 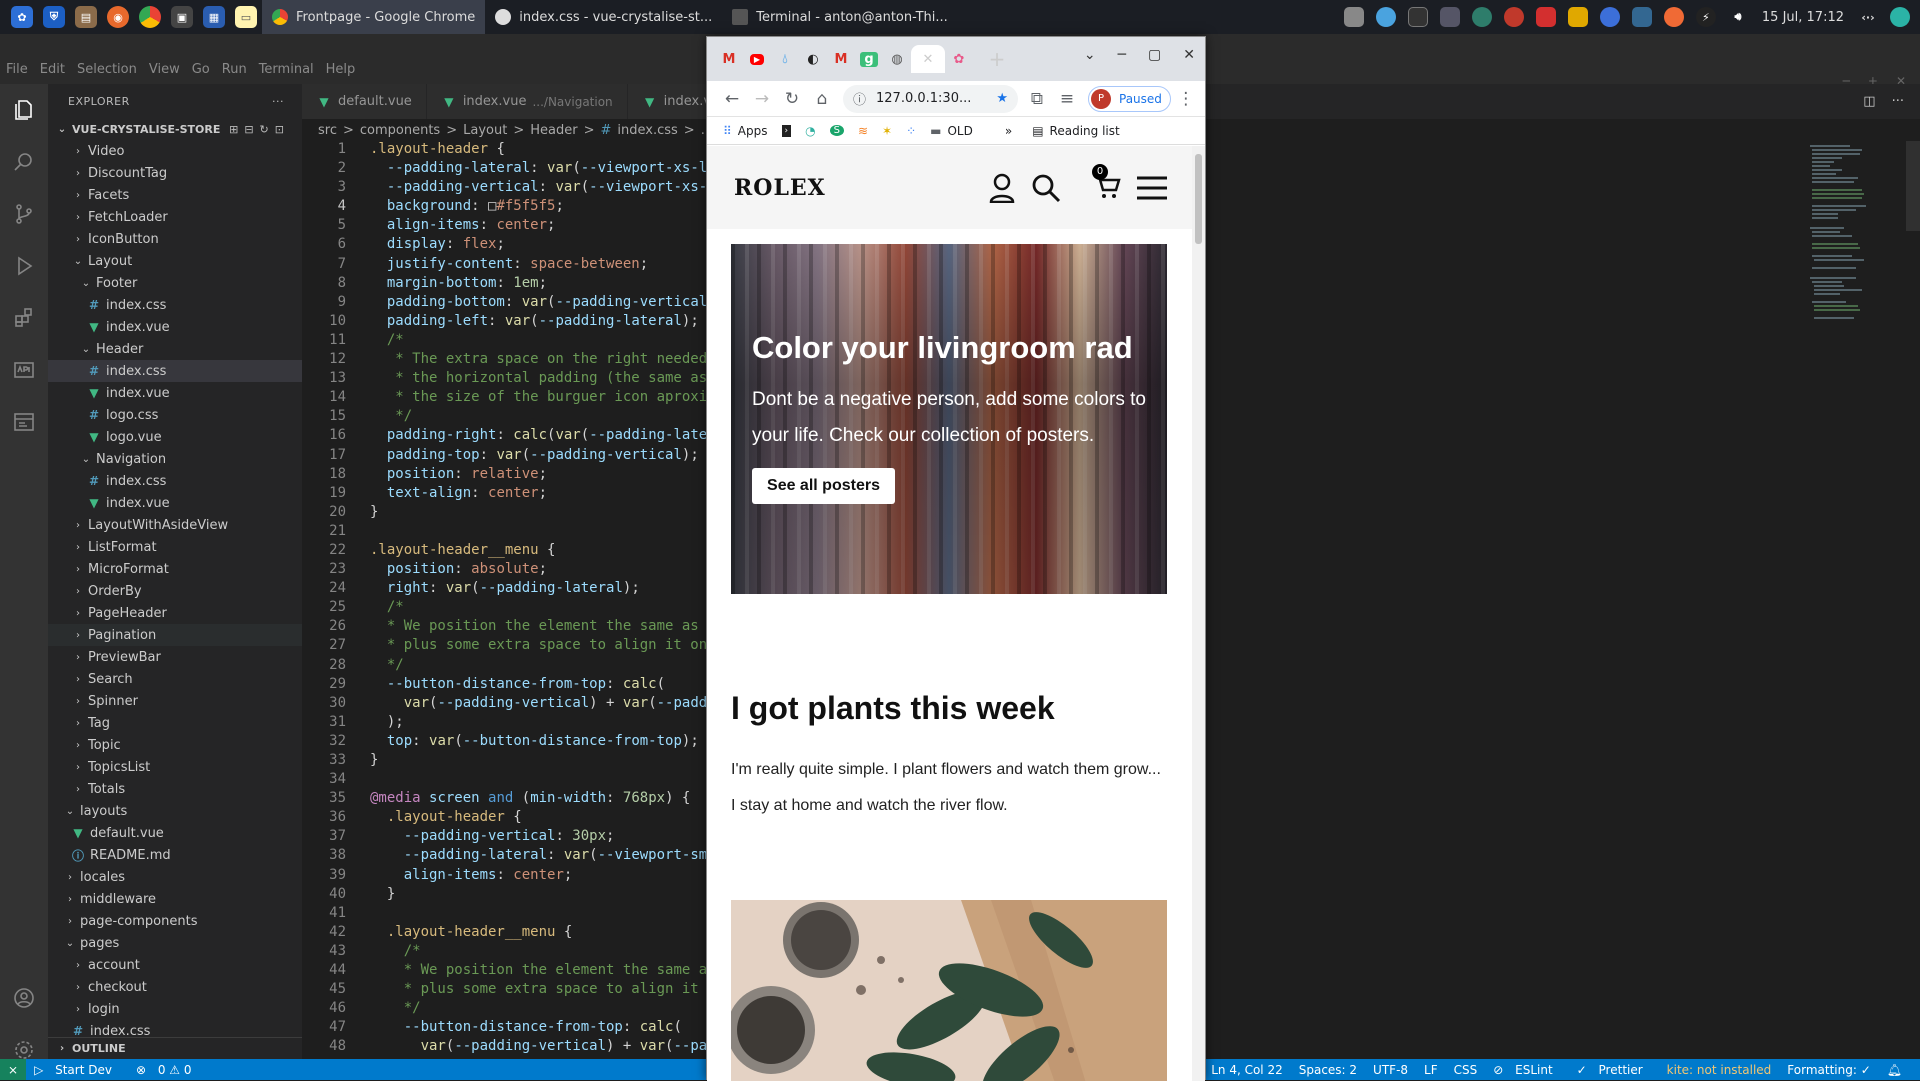 I want to click on eslint-status: ⊘ ESLint, so click(x=1526, y=1070).